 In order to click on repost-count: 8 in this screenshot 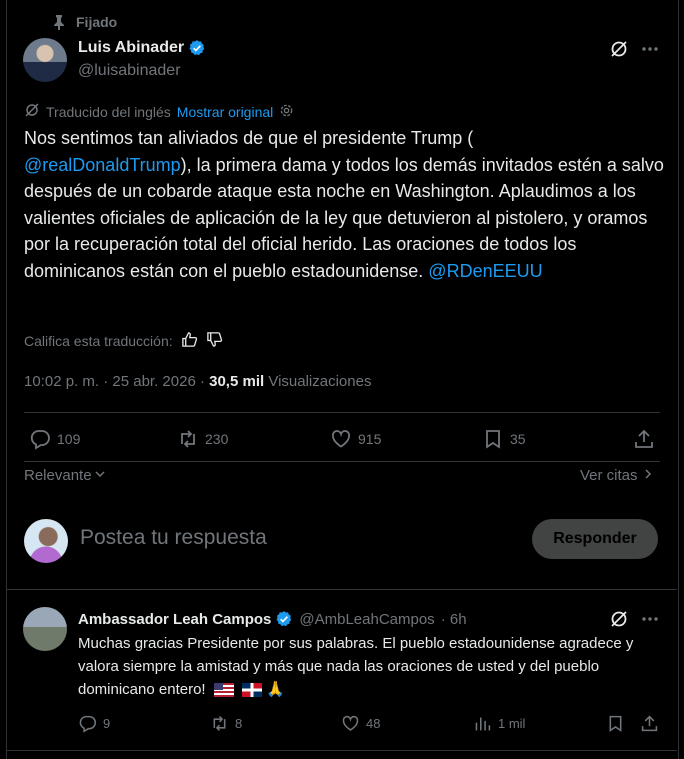, I will do `click(239, 723)`.